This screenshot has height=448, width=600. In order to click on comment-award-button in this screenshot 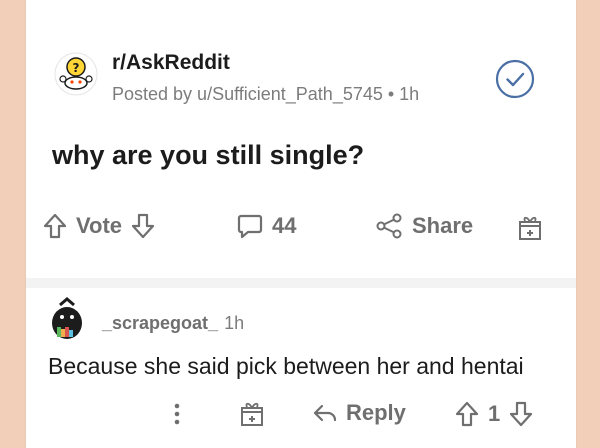, I will do `click(252, 413)`.